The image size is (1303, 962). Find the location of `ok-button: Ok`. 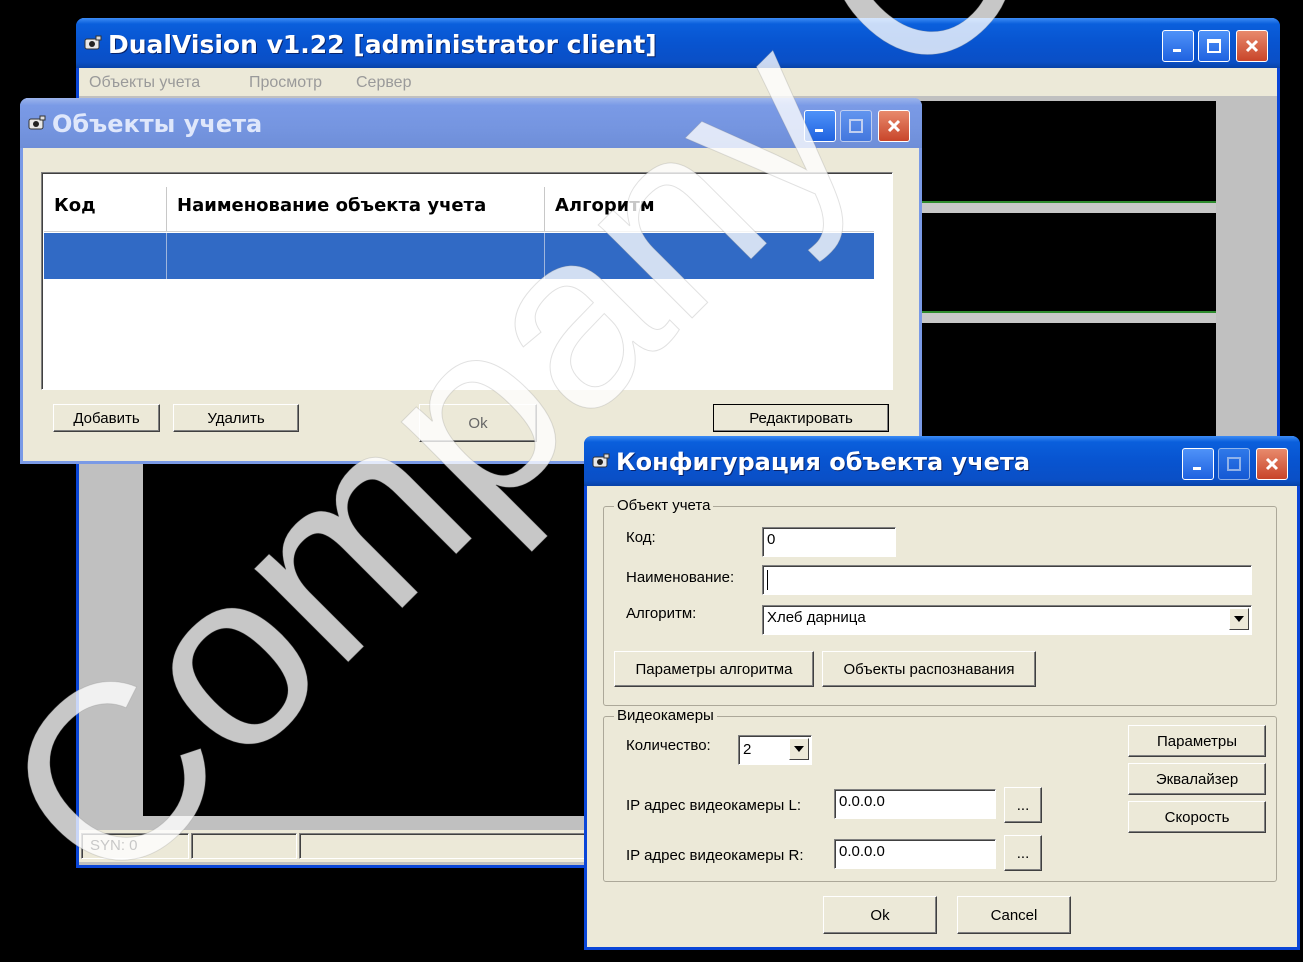

ok-button: Ok is located at coordinates (478, 423).